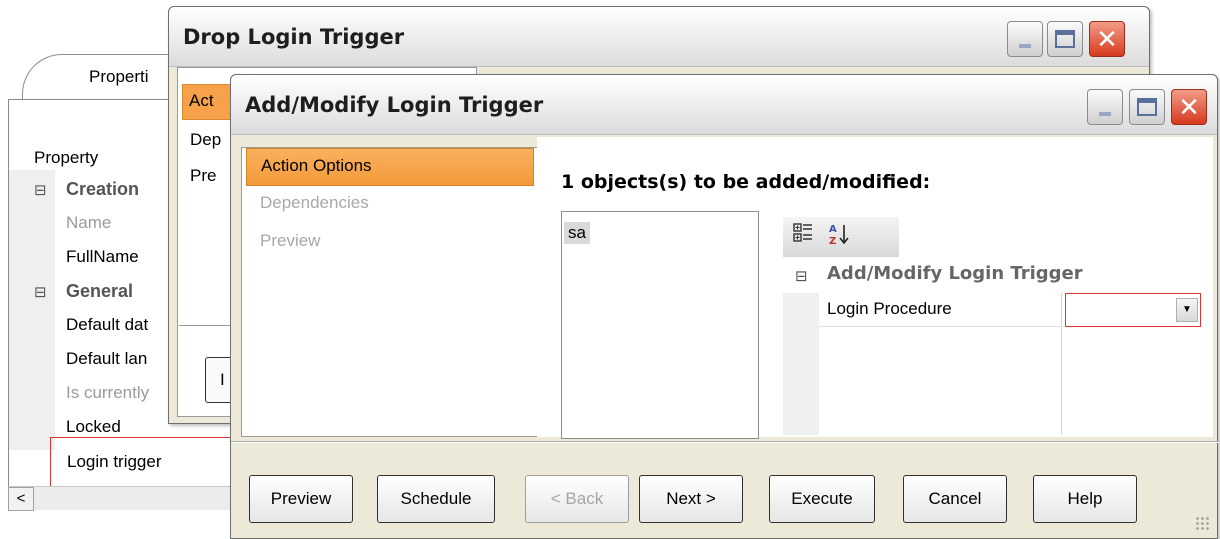 The height and width of the screenshot is (539, 1220). Describe the element at coordinates (128, 498) in the screenshot. I see `horizontal-scrollbar: <` at that location.